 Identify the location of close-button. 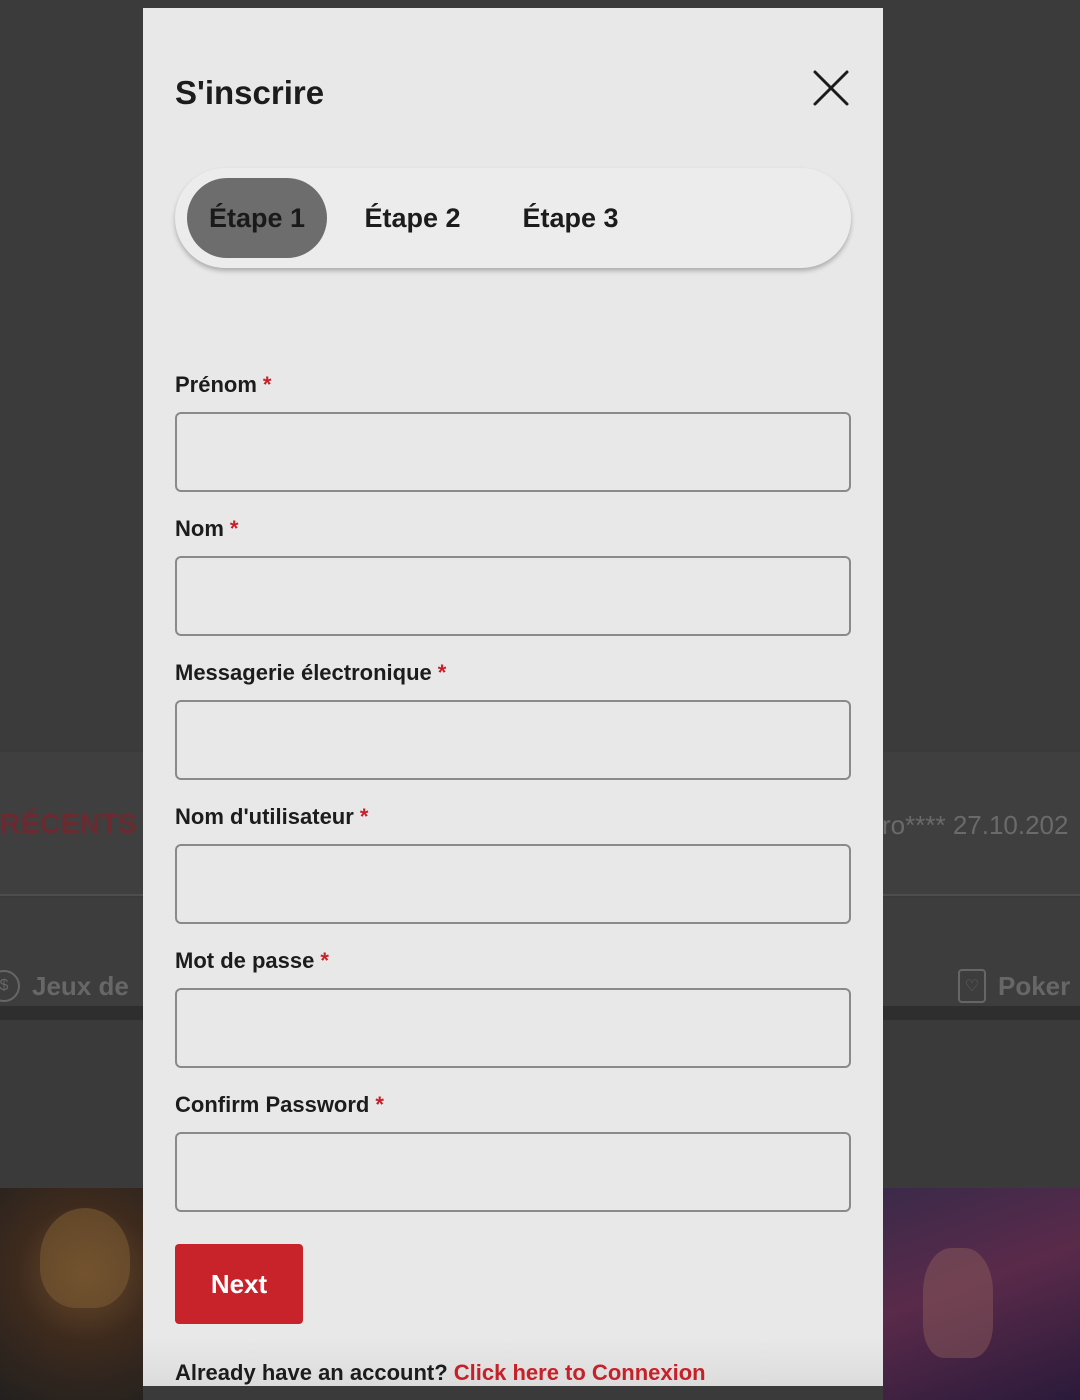
(831, 88).